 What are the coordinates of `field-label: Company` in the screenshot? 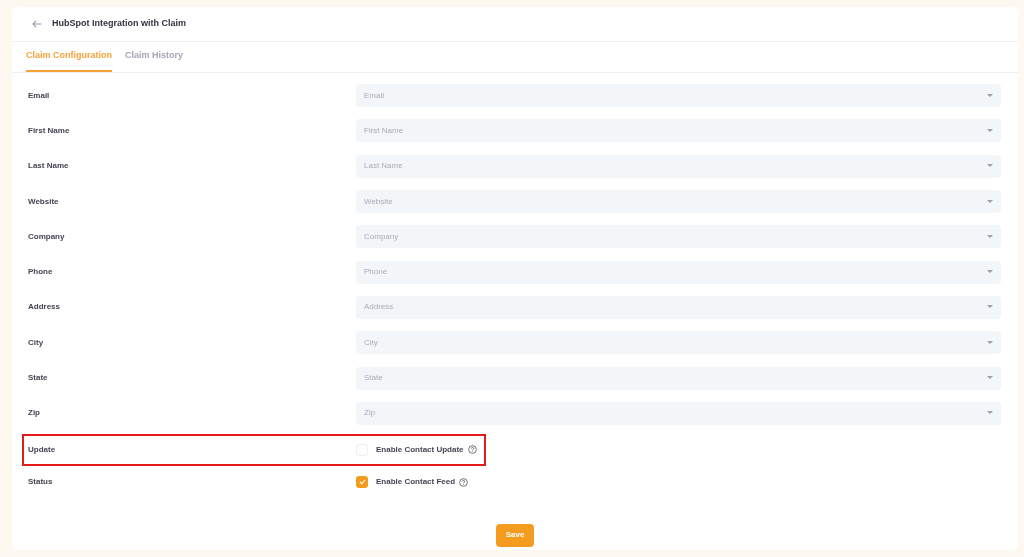 It's located at (47, 236).